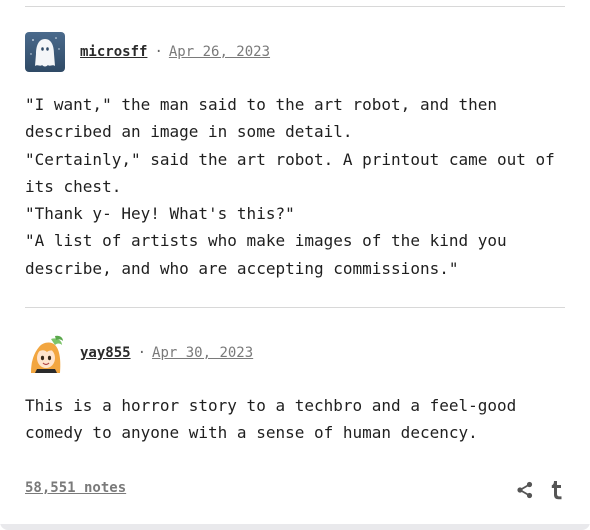  Describe the element at coordinates (525, 490) in the screenshot. I see `share-icon` at that location.